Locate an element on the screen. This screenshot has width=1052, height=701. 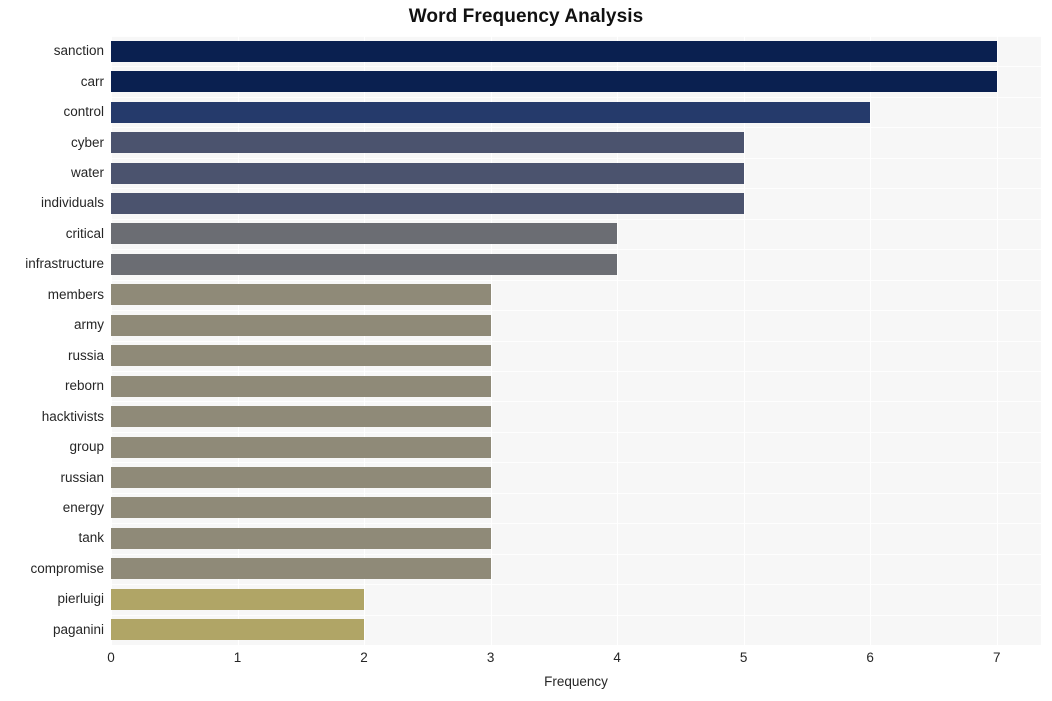
y-tick-label: sanction is located at coordinates (78, 51).